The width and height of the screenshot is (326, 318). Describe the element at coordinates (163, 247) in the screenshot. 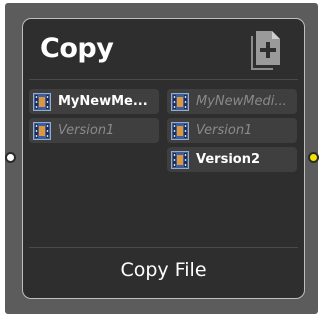

I see `footer-divider` at that location.